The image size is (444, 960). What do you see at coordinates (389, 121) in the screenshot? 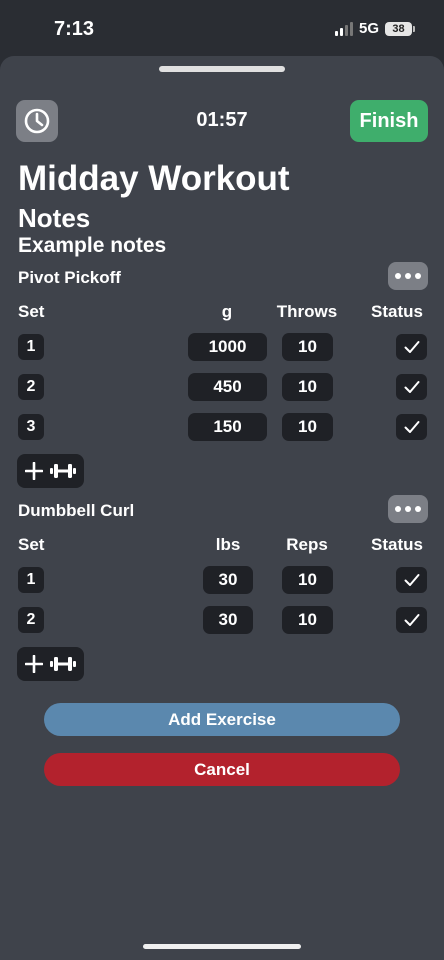
I see `finish-button: Finish` at bounding box center [389, 121].